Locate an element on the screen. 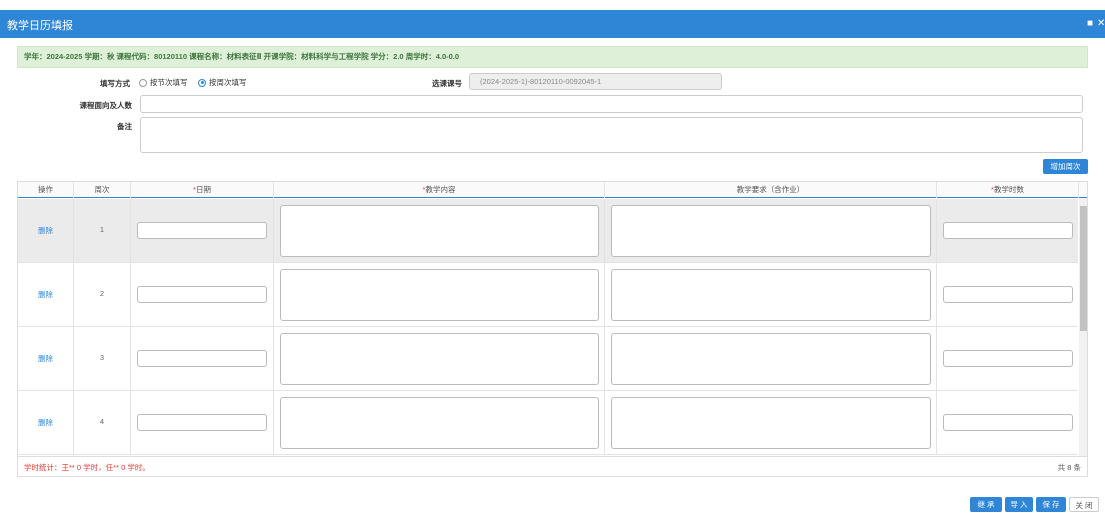 This screenshot has height=517, width=1105. table-row: 删除 3 is located at coordinates (548, 359).